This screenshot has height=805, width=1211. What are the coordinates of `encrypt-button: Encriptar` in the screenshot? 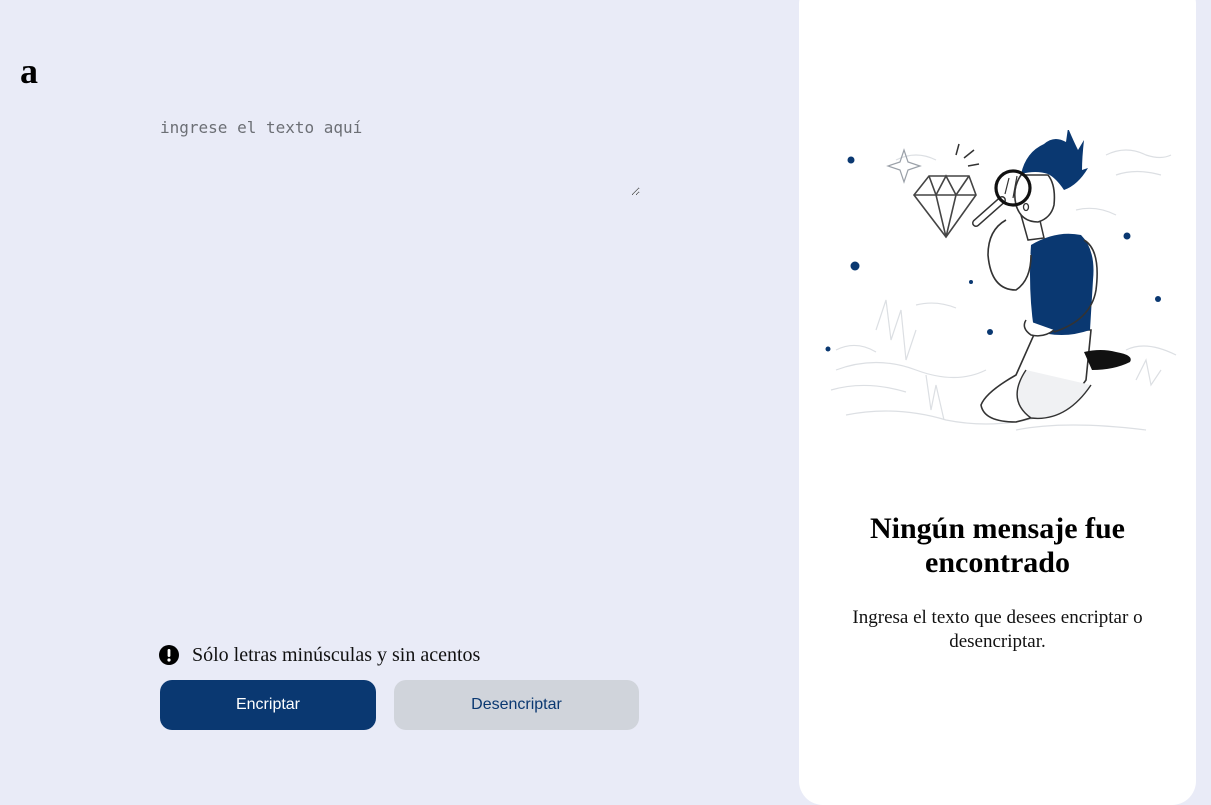 It's located at (268, 705).